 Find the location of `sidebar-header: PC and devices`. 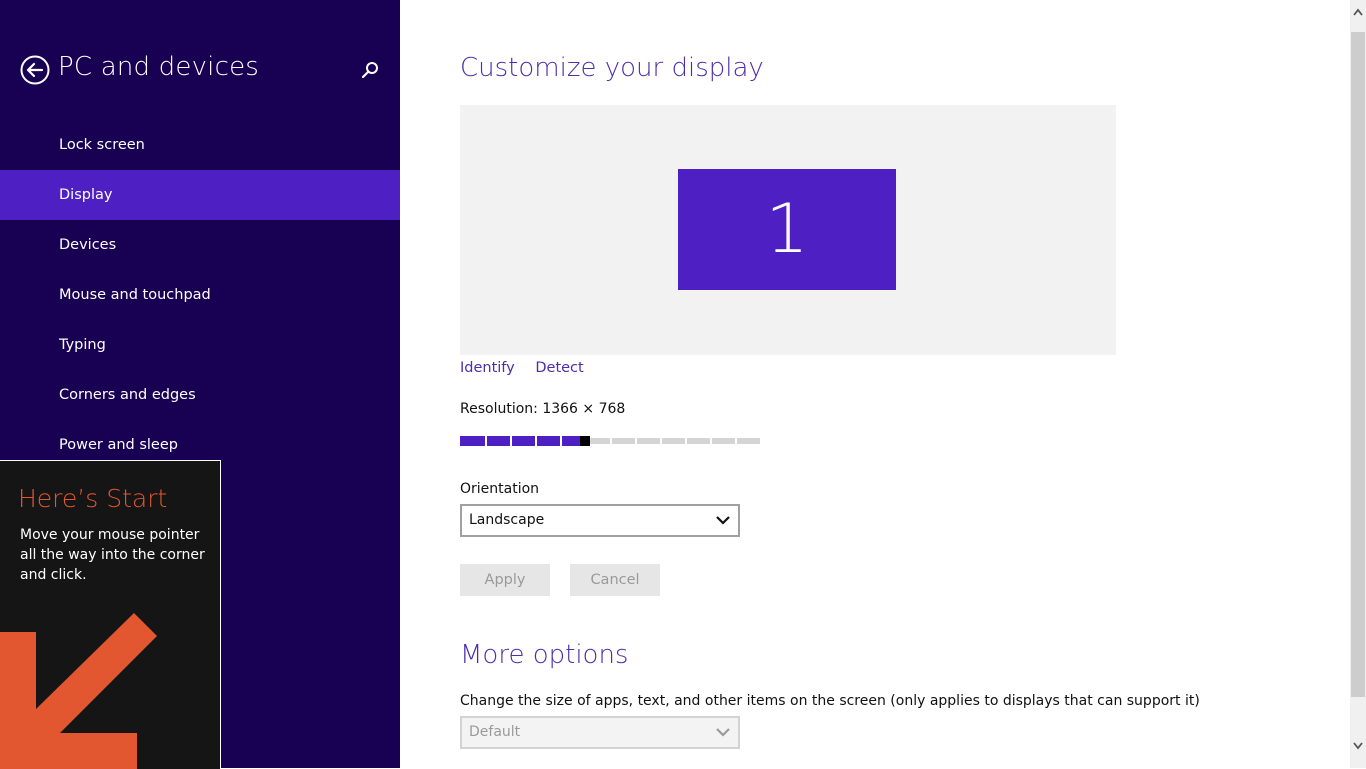

sidebar-header: PC and devices is located at coordinates (200, 70).